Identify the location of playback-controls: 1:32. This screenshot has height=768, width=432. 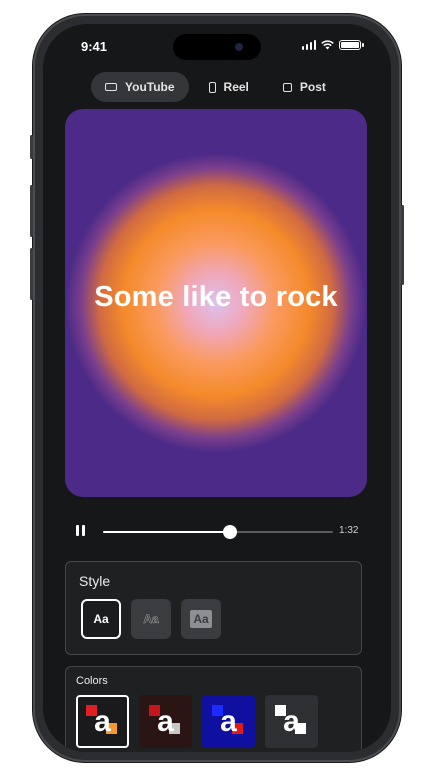
(217, 532).